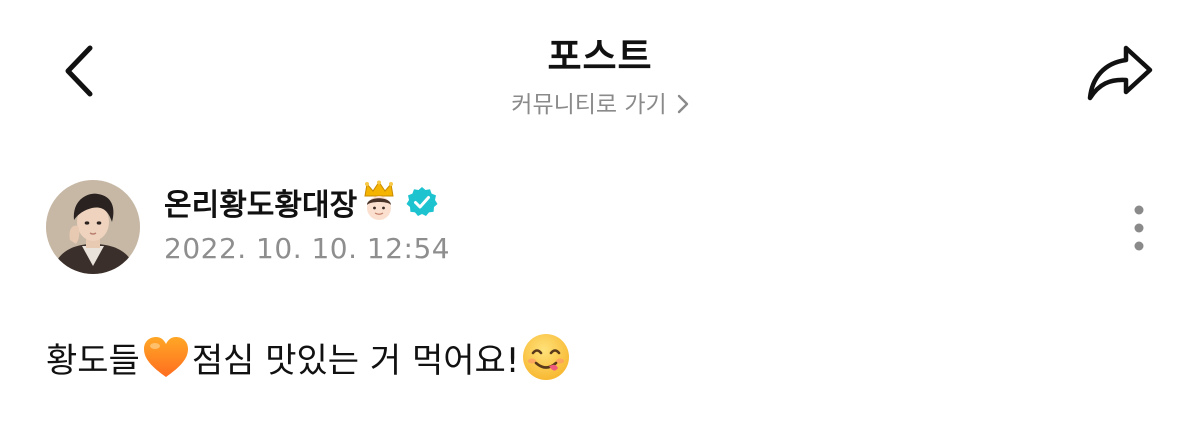  Describe the element at coordinates (379, 200) in the screenshot. I see `crown-person-emoji` at that location.